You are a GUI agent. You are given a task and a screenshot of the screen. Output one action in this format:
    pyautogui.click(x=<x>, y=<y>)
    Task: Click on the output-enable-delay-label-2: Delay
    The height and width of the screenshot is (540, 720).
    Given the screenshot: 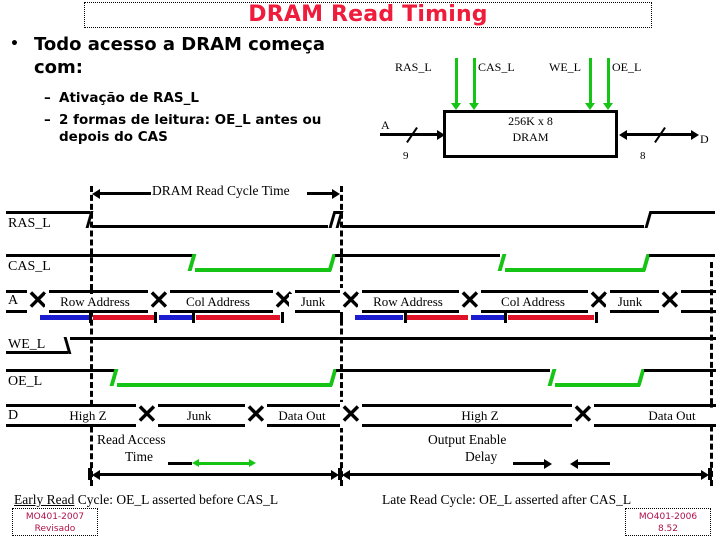 What is the action you would take?
    pyautogui.click(x=481, y=456)
    